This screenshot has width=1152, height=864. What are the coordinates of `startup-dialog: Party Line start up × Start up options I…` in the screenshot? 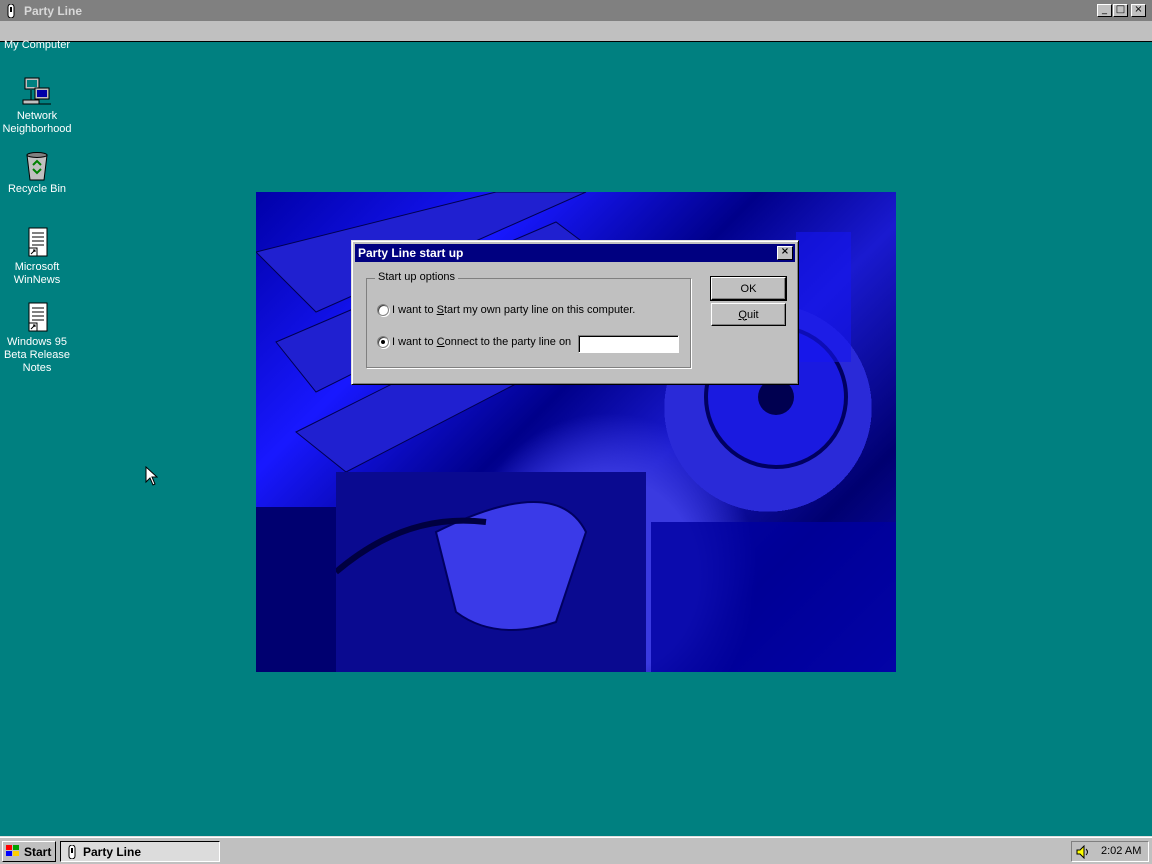 It's located at (575, 312).